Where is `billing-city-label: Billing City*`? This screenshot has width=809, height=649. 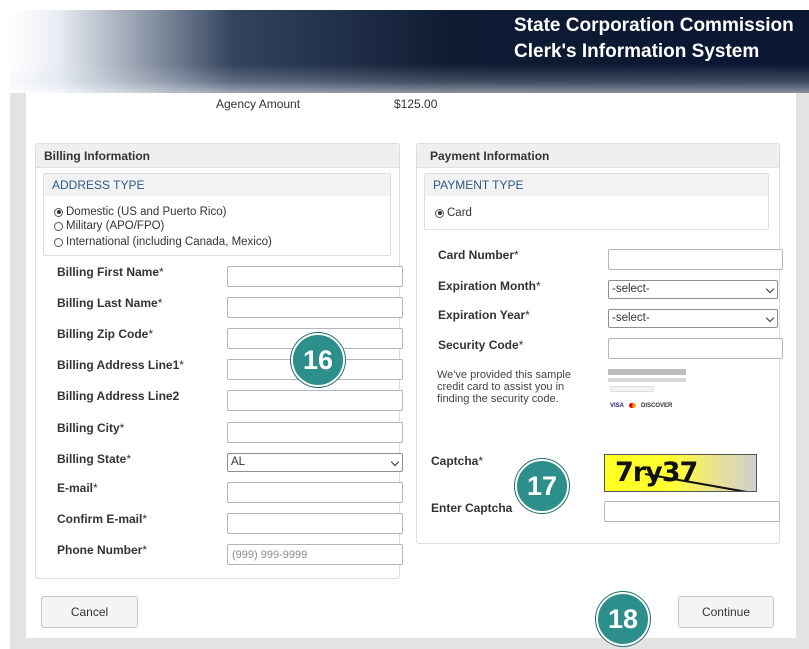 billing-city-label: Billing City* is located at coordinates (90, 428).